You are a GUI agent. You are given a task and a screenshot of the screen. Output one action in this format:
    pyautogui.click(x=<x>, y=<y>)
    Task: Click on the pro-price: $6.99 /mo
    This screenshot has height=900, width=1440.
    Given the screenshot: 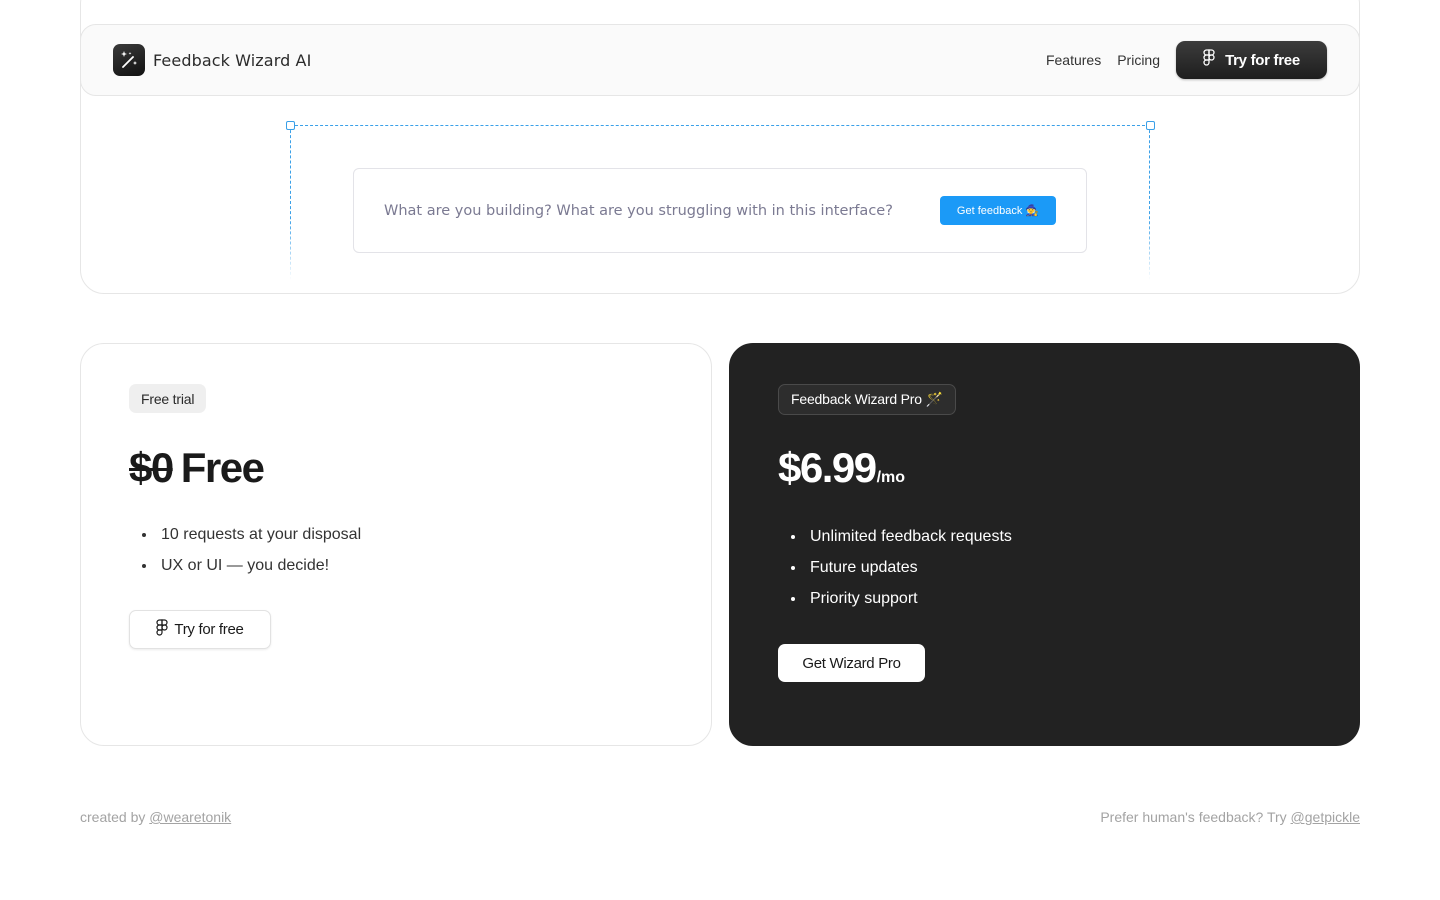 What is the action you would take?
    pyautogui.click(x=841, y=468)
    